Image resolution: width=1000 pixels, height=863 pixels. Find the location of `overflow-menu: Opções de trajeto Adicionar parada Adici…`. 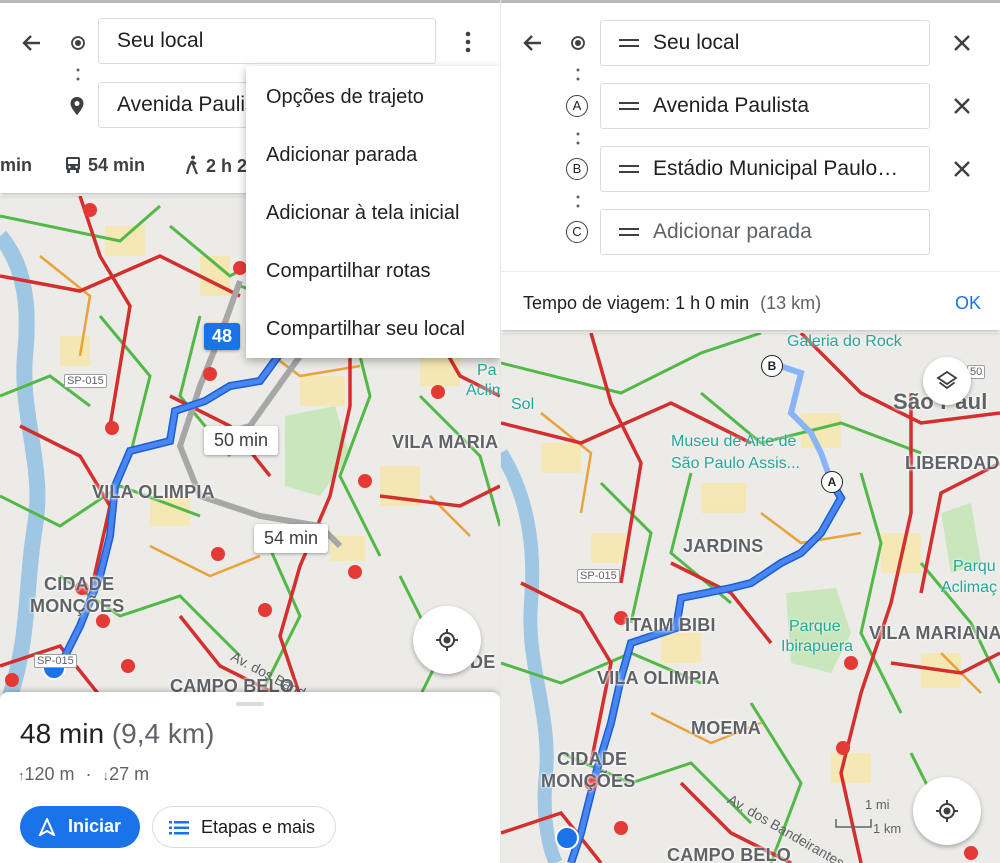

overflow-menu: Opções de trajeto Adicionar parada Adici… is located at coordinates (373, 212).